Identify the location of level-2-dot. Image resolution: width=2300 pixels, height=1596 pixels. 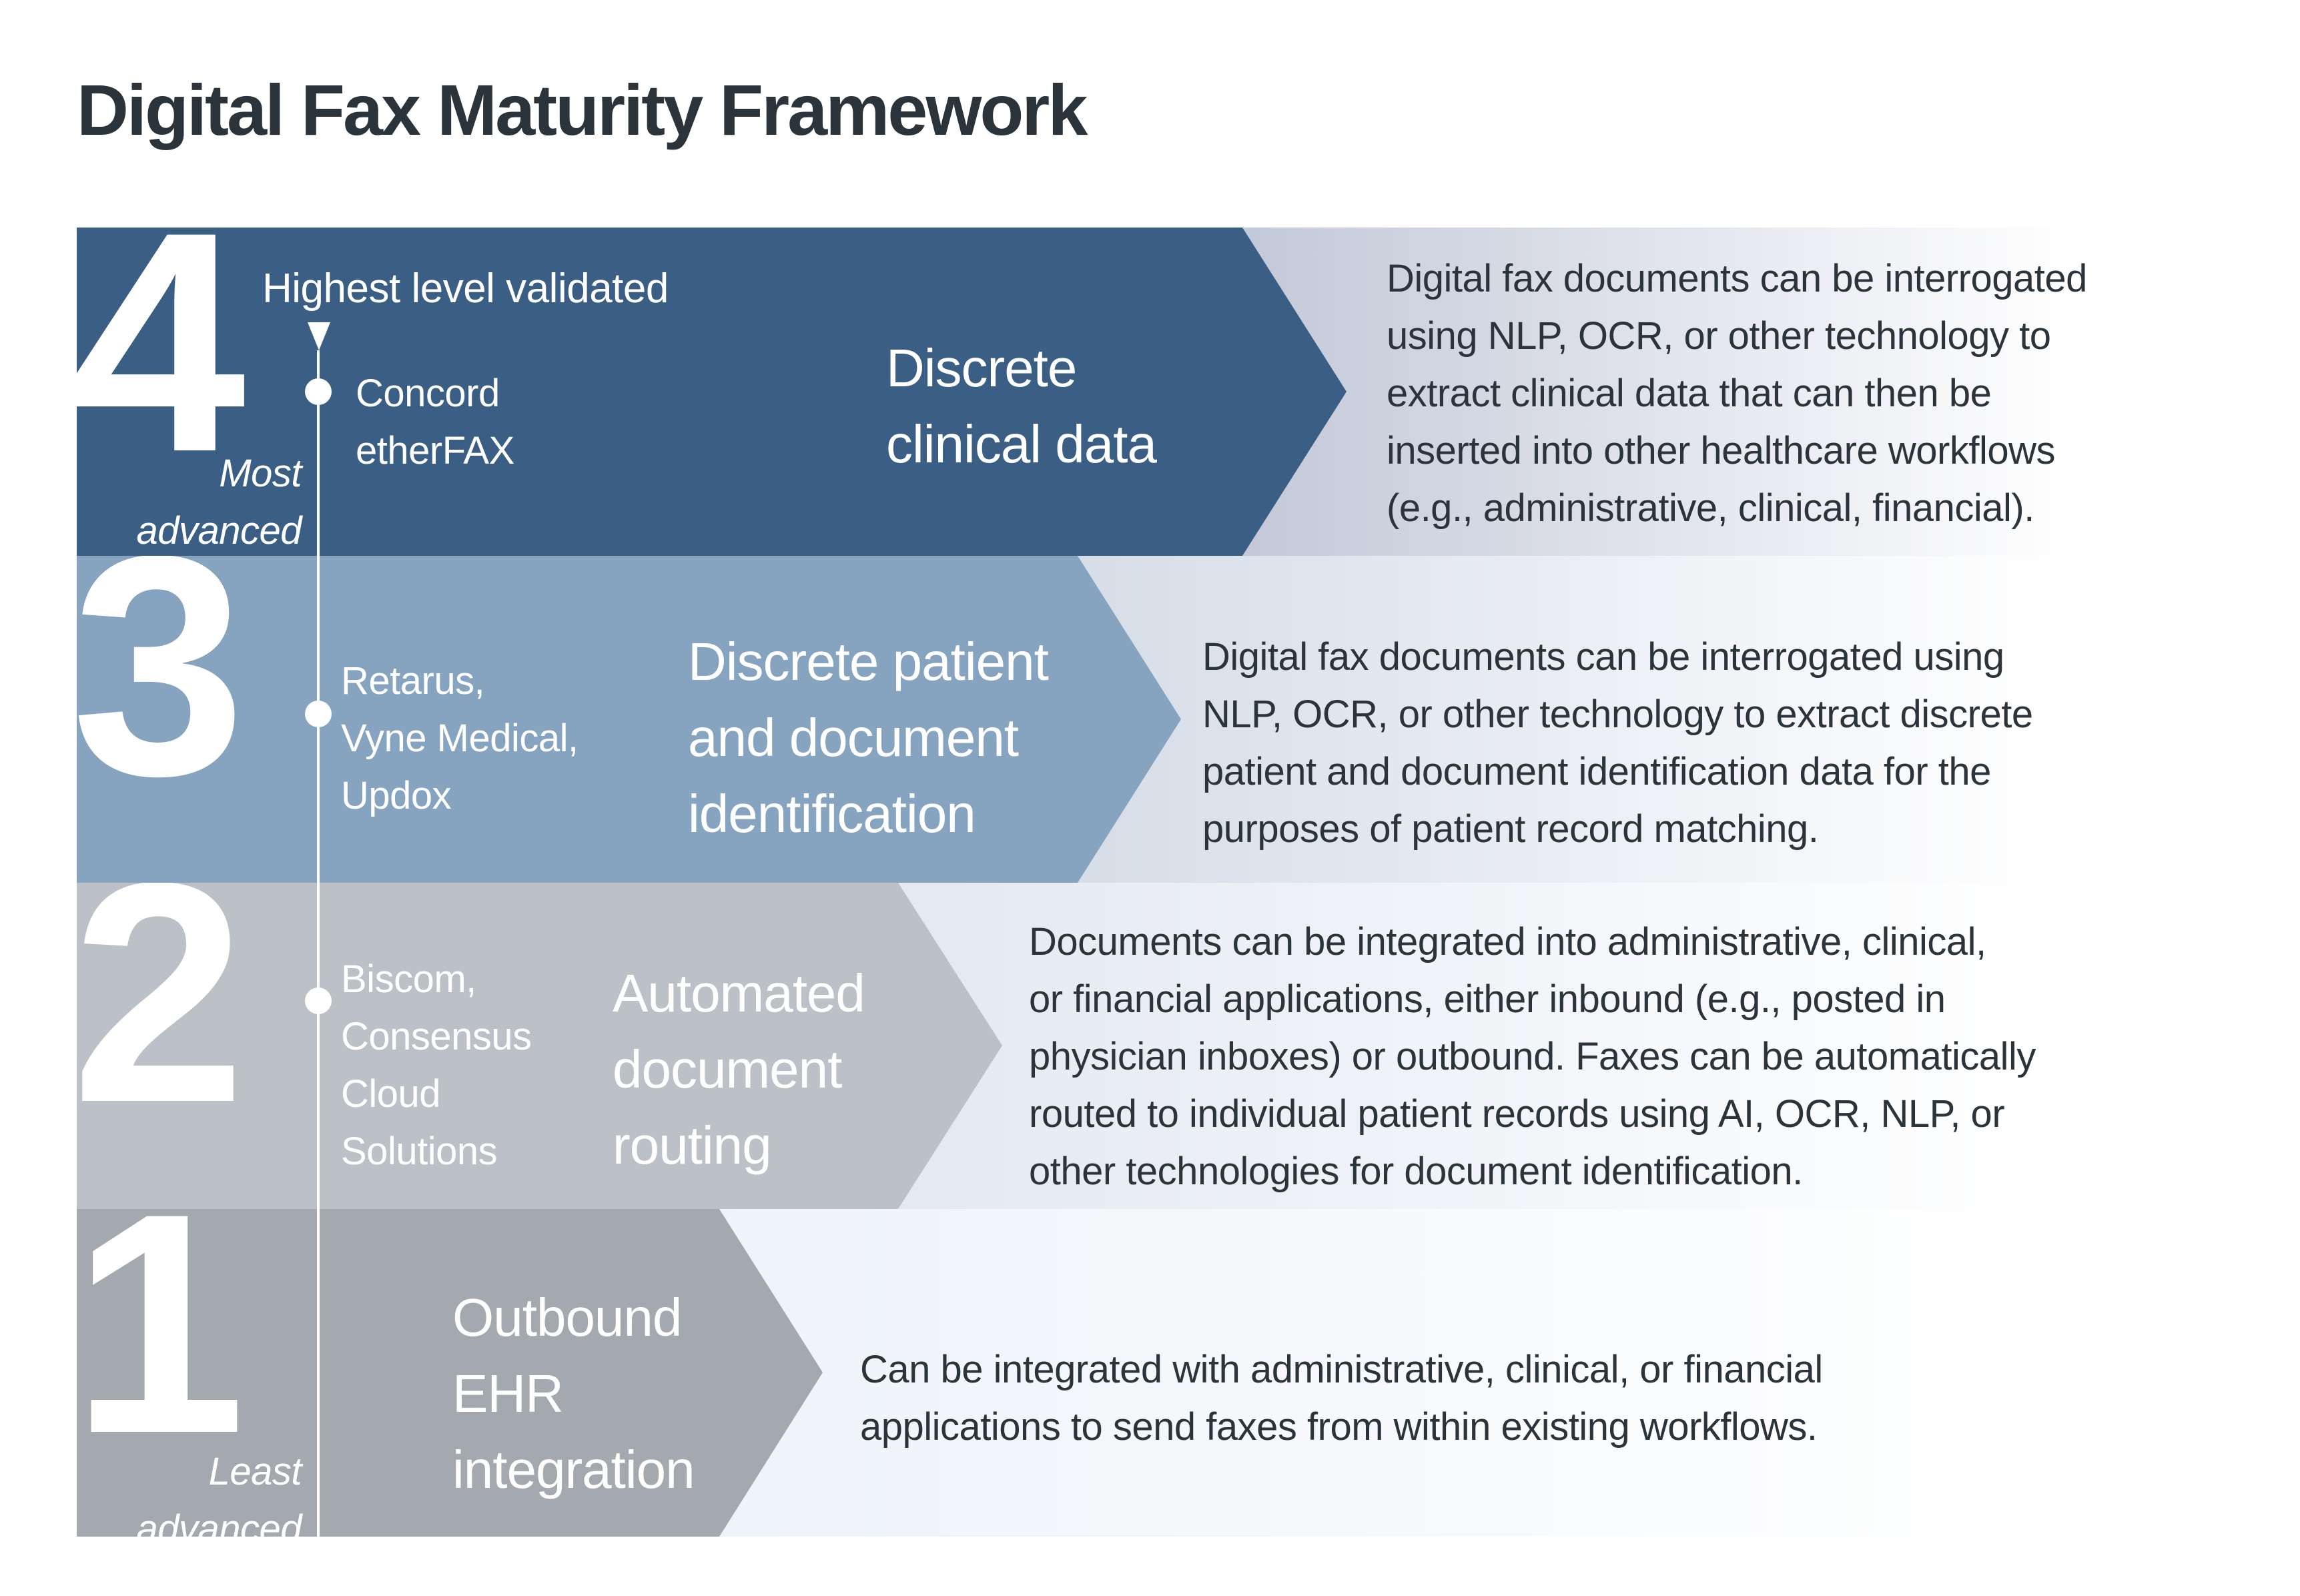
(318, 1000).